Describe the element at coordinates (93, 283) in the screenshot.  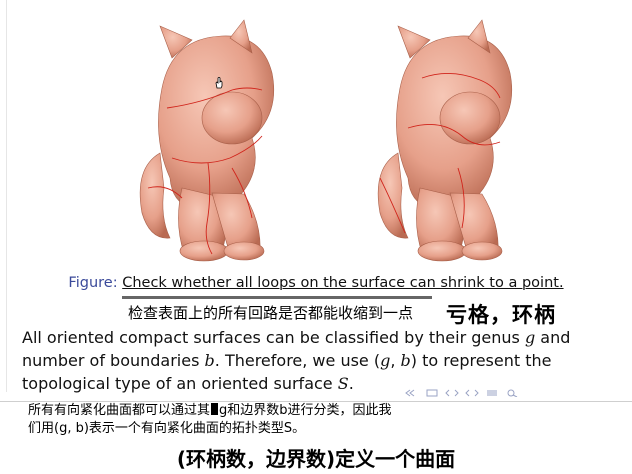
I see `figure-label: Figure:` at that location.